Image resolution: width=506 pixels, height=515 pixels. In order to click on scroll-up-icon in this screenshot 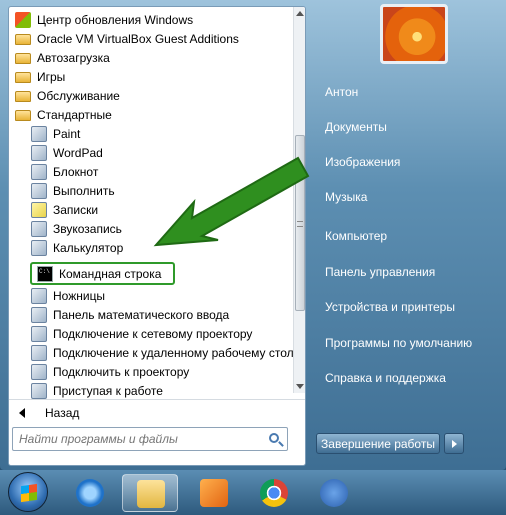, I will do `click(300, 13)`.